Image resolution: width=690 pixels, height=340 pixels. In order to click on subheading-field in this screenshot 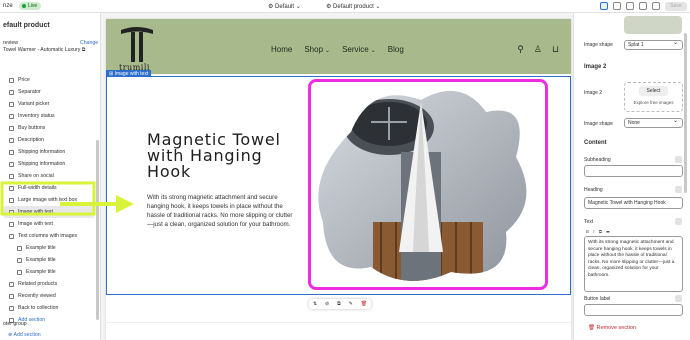, I will do `click(633, 171)`.